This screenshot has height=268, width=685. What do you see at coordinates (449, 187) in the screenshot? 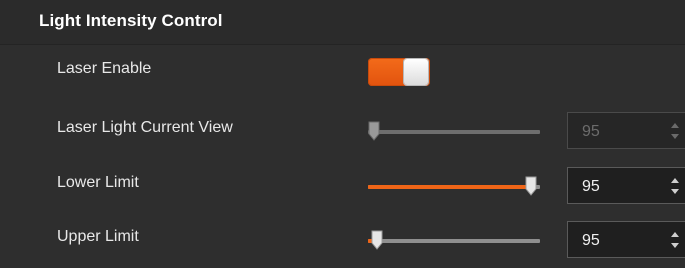
I see `slider-fill` at bounding box center [449, 187].